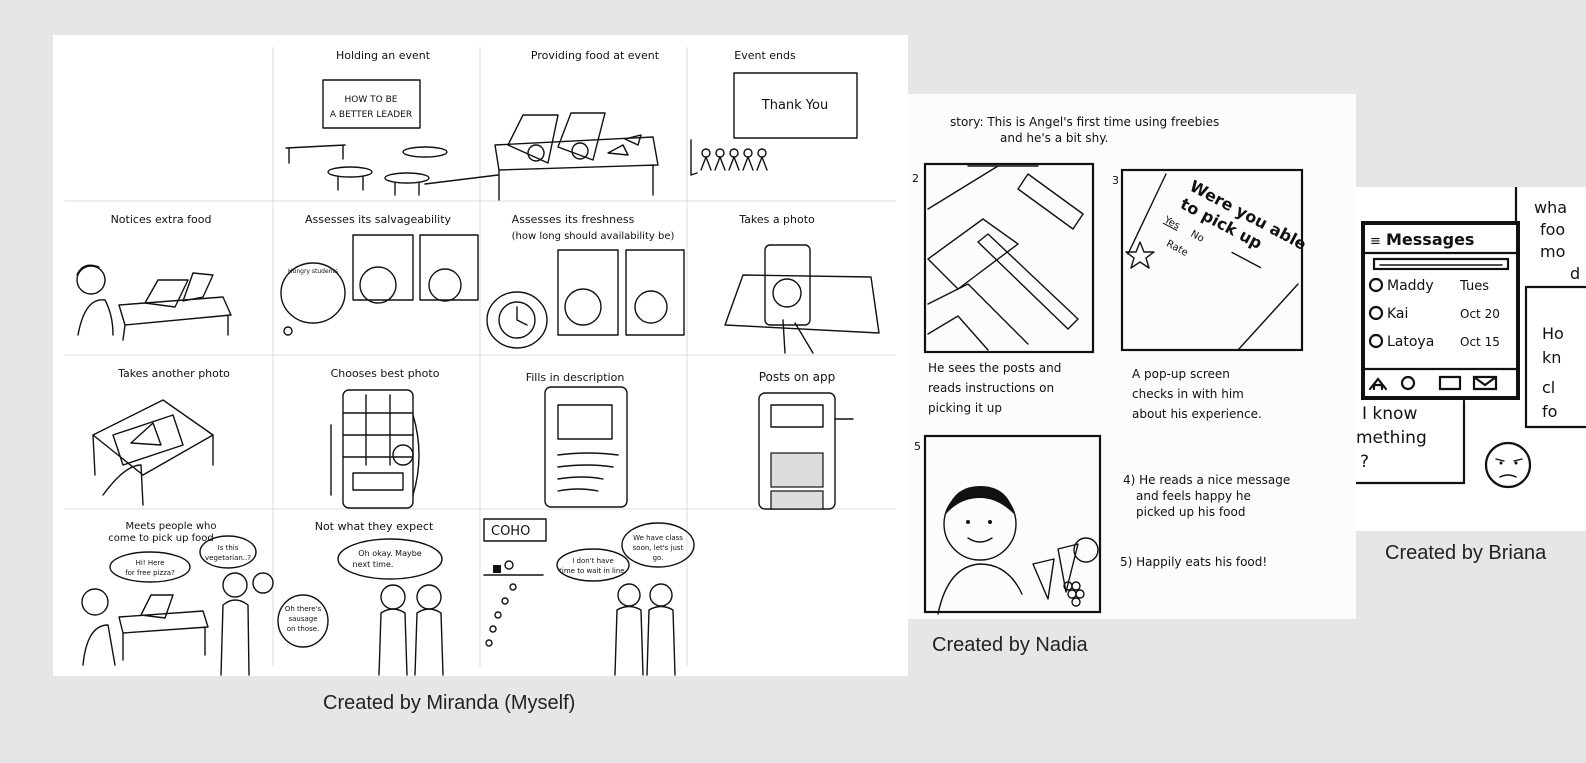 Image resolution: width=1586 pixels, height=763 pixels. I want to click on hamburger-icon: ≡, so click(1375, 241).